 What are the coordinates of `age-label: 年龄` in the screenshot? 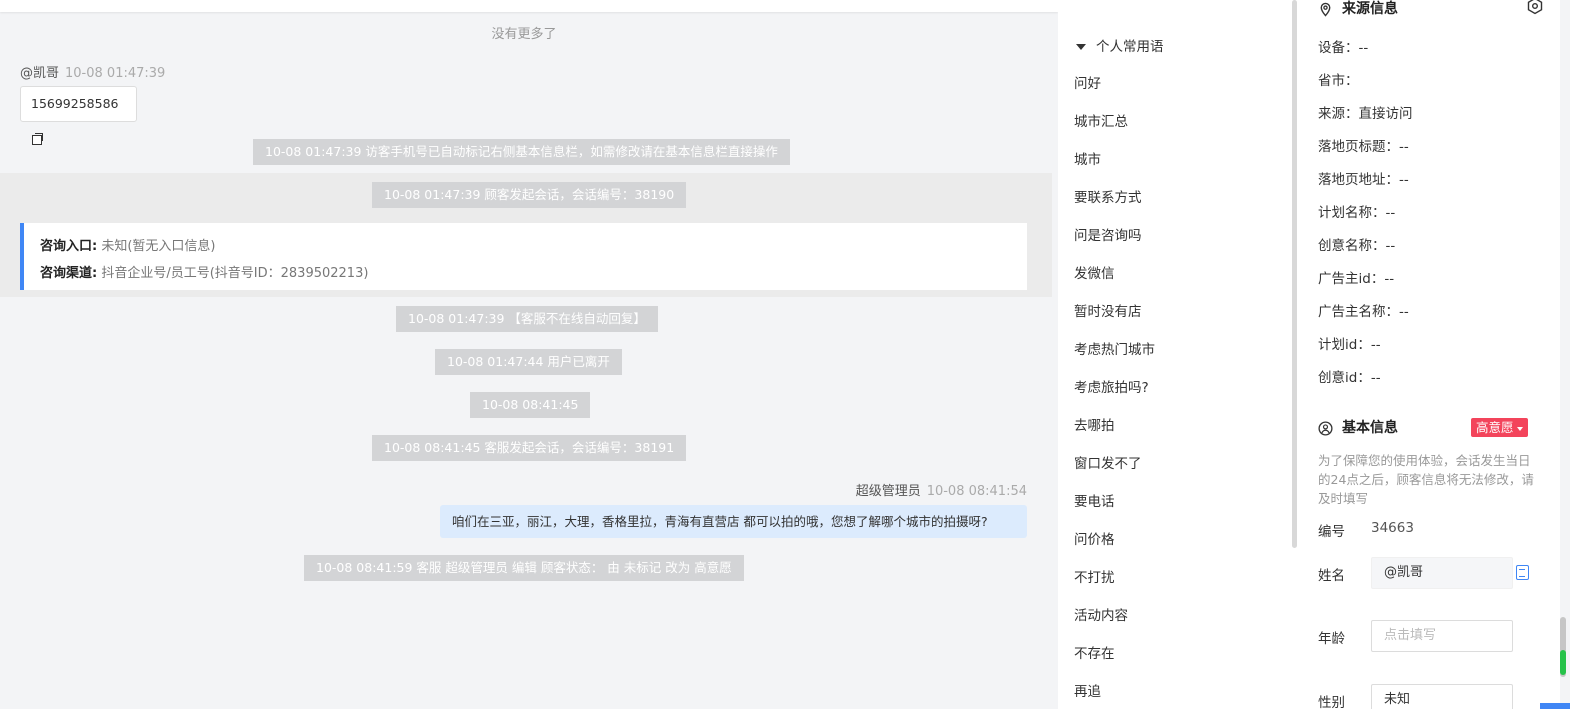 It's located at (1331, 639).